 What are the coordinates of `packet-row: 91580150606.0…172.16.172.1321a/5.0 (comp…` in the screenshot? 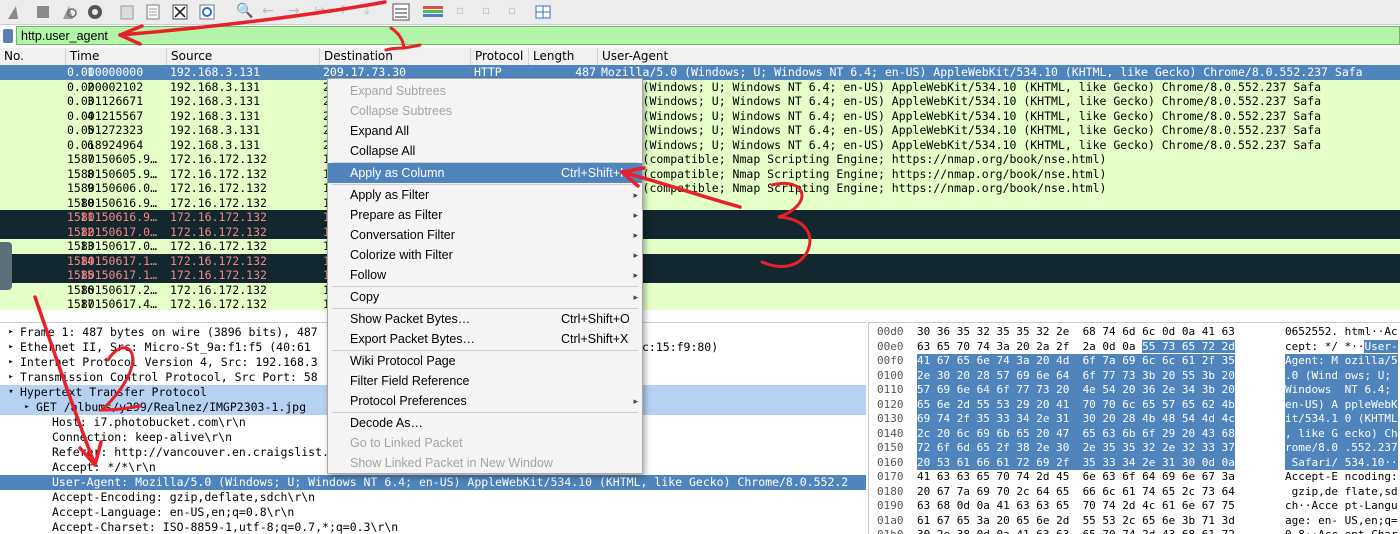 It's located at (700, 188).